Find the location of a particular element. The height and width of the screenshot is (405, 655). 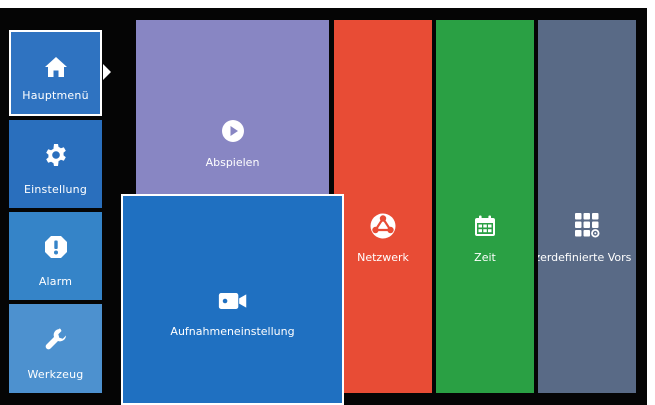

wrench-icon is located at coordinates (56, 339).